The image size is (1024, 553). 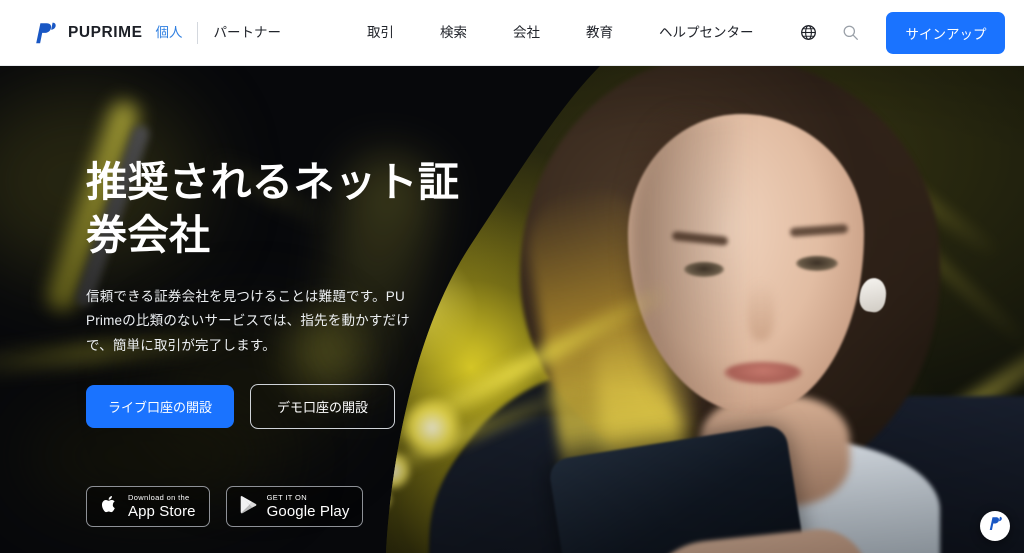 What do you see at coordinates (1014, 33) in the screenshot?
I see `login-link: ログイン` at bounding box center [1014, 33].